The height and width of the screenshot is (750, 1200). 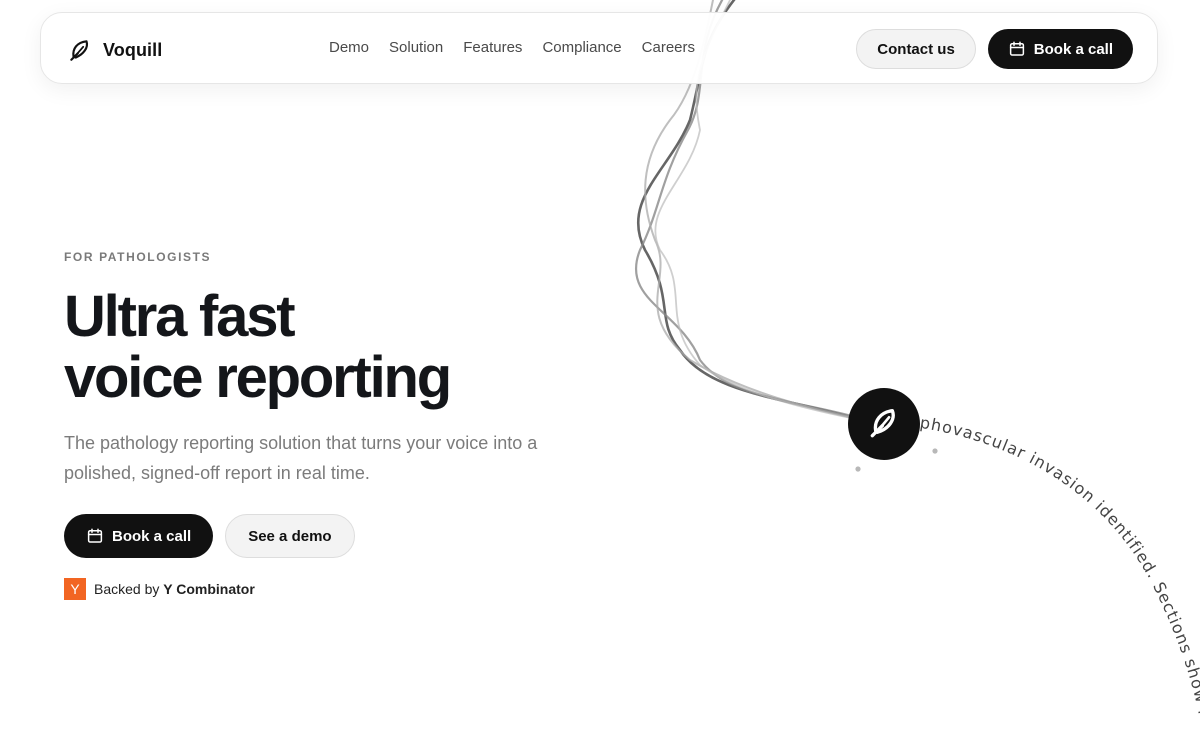 I want to click on nav-link-compliance: Compliance, so click(x=581, y=47).